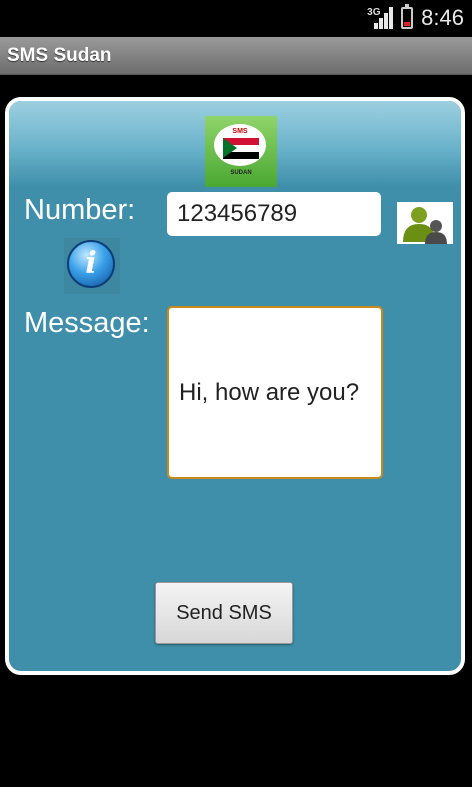 This screenshot has width=472, height=787. What do you see at coordinates (241, 173) in the screenshot?
I see `logo-caption: SUDAN` at bounding box center [241, 173].